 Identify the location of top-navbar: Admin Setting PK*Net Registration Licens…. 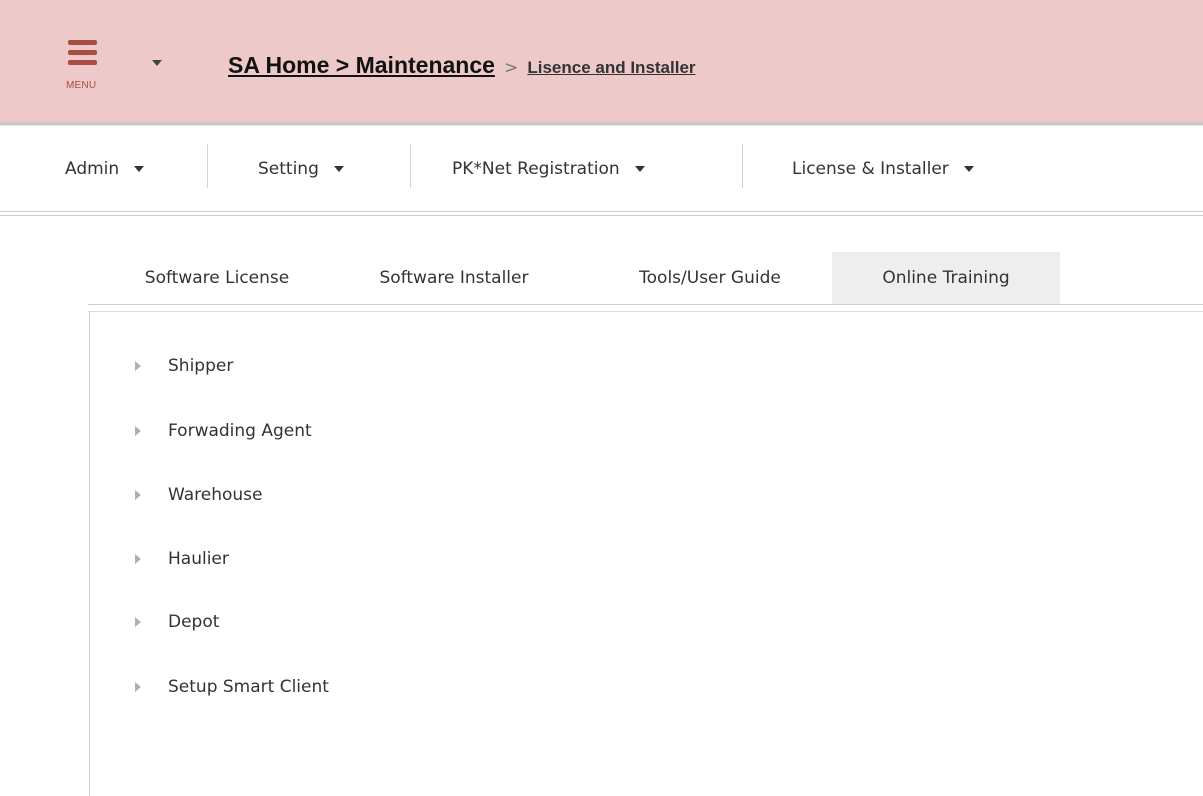
(601, 168).